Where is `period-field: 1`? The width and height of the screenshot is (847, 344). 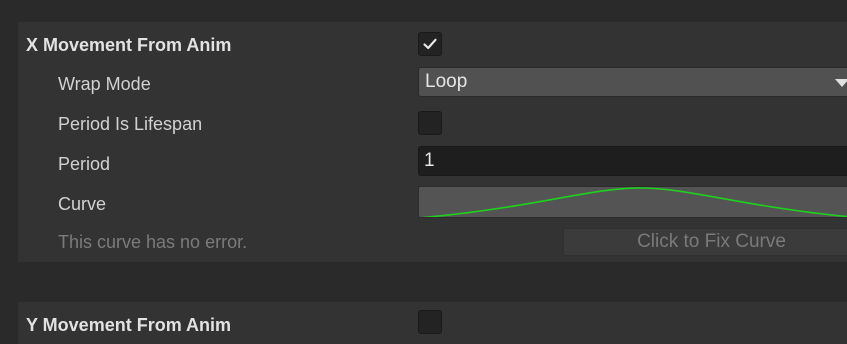 period-field: 1 is located at coordinates (632, 161).